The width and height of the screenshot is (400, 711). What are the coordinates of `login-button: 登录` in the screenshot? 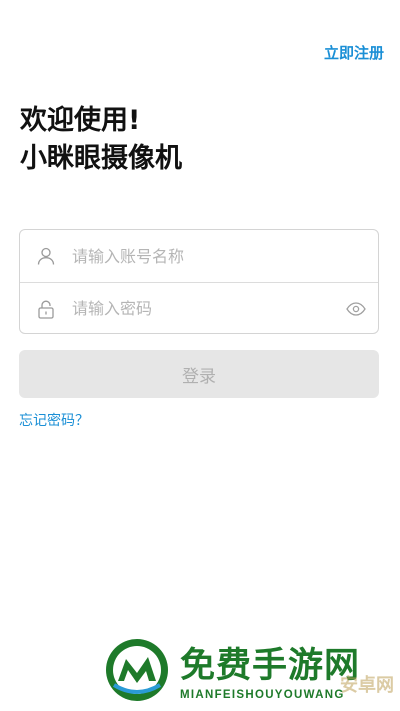 It's located at (199, 374).